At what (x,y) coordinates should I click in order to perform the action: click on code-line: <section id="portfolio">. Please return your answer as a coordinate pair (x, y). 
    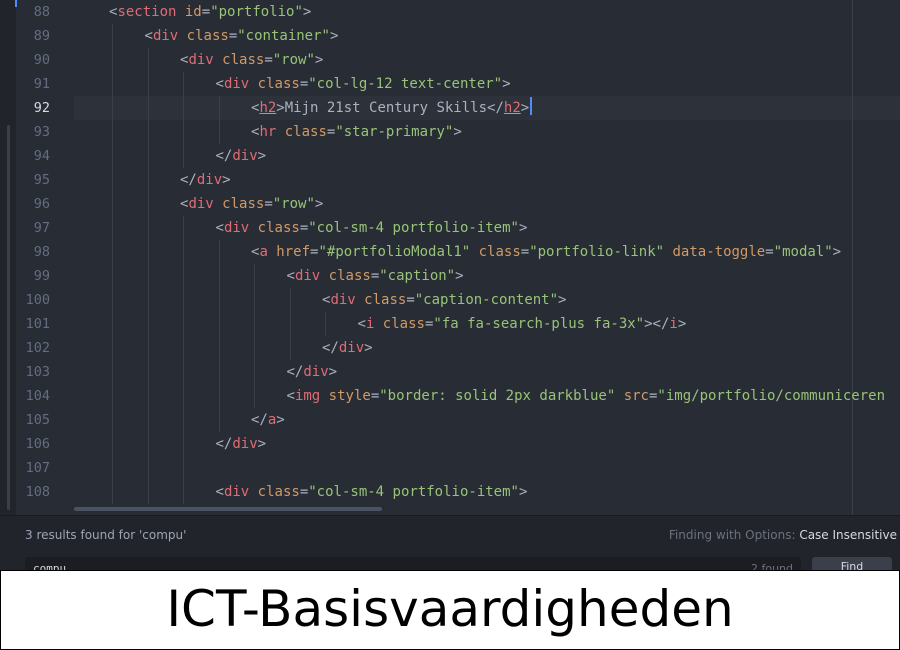
    Looking at the image, I should click on (210, 12).